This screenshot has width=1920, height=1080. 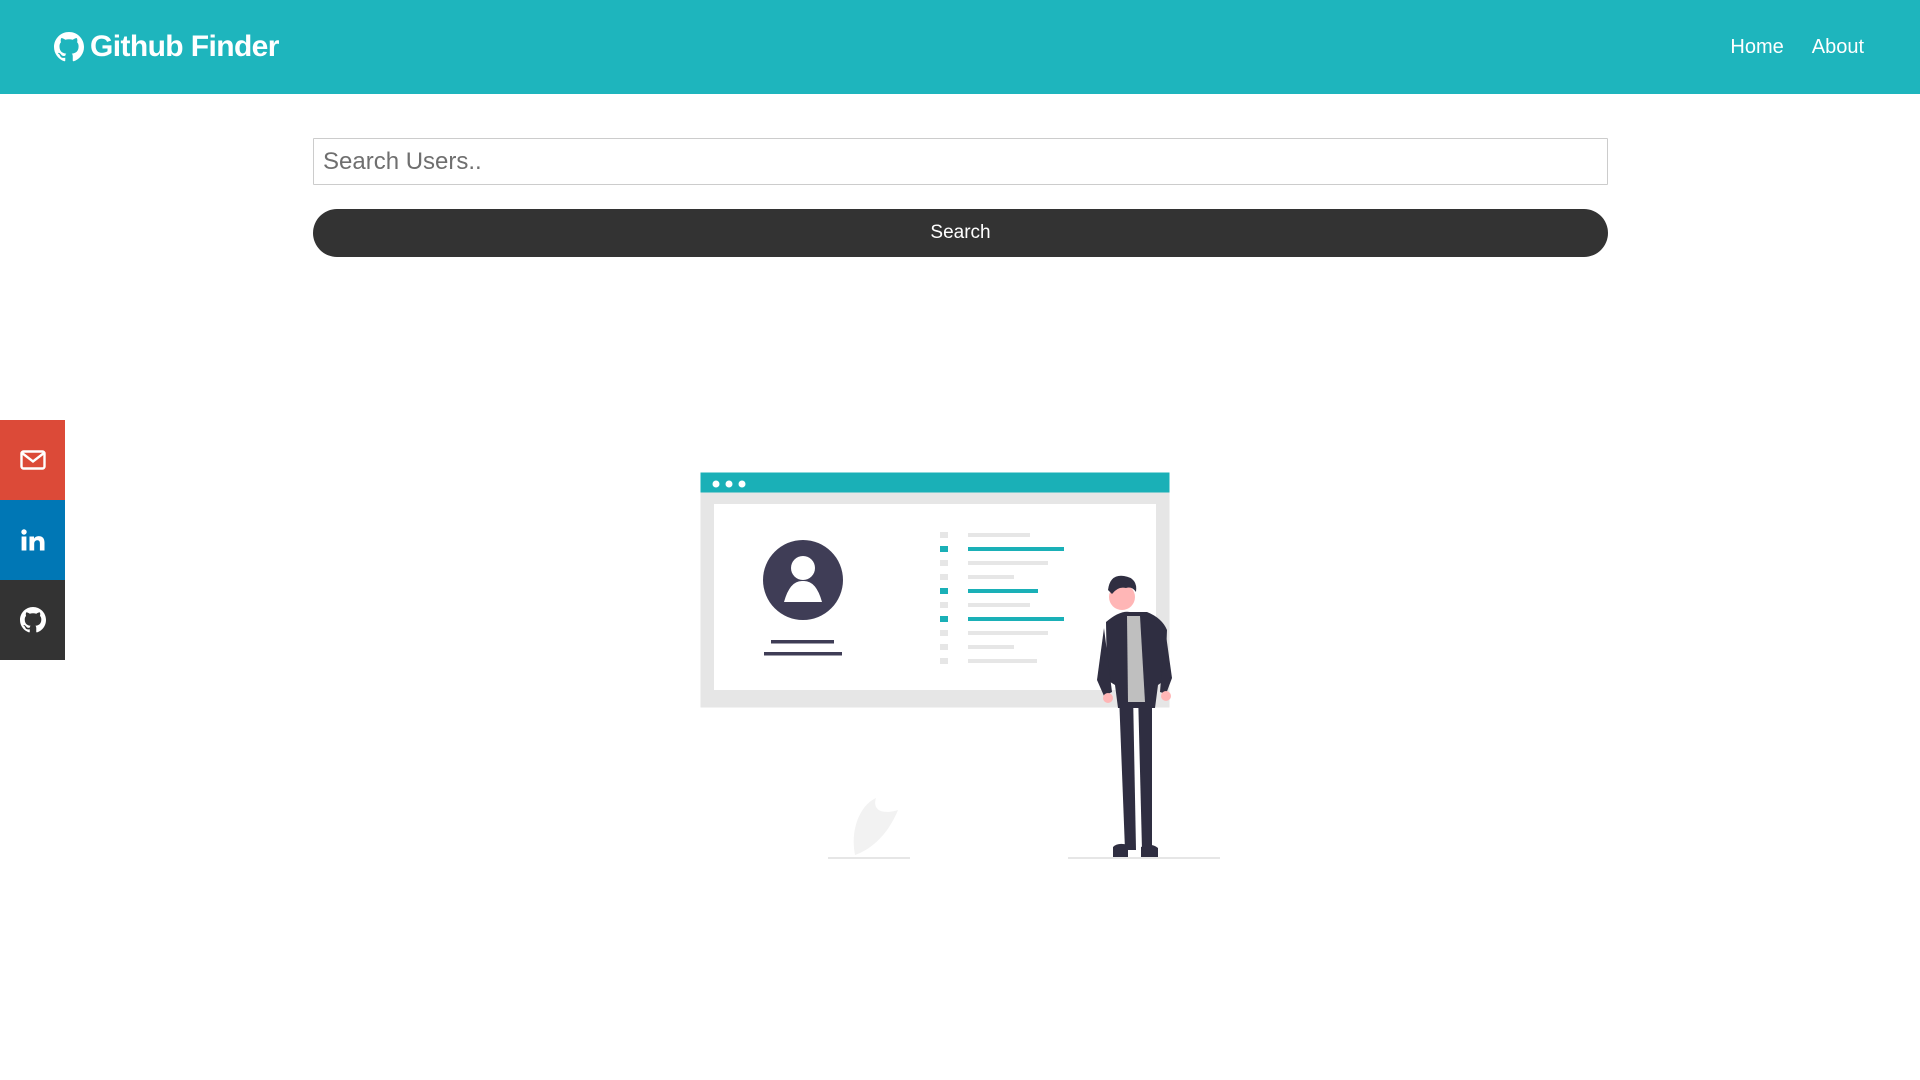 I want to click on search-input, so click(x=960, y=161).